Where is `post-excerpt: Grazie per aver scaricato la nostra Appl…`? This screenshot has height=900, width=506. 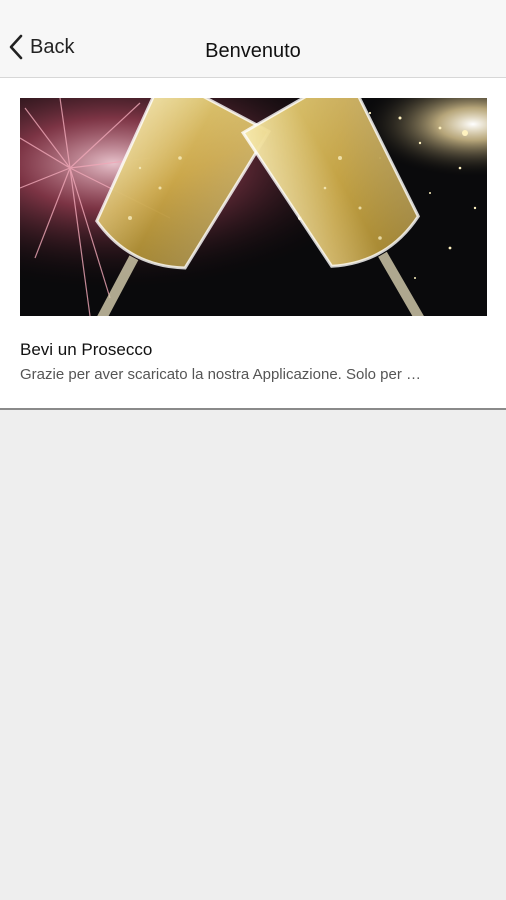 post-excerpt: Grazie per aver scaricato la nostra Appl… is located at coordinates (221, 374).